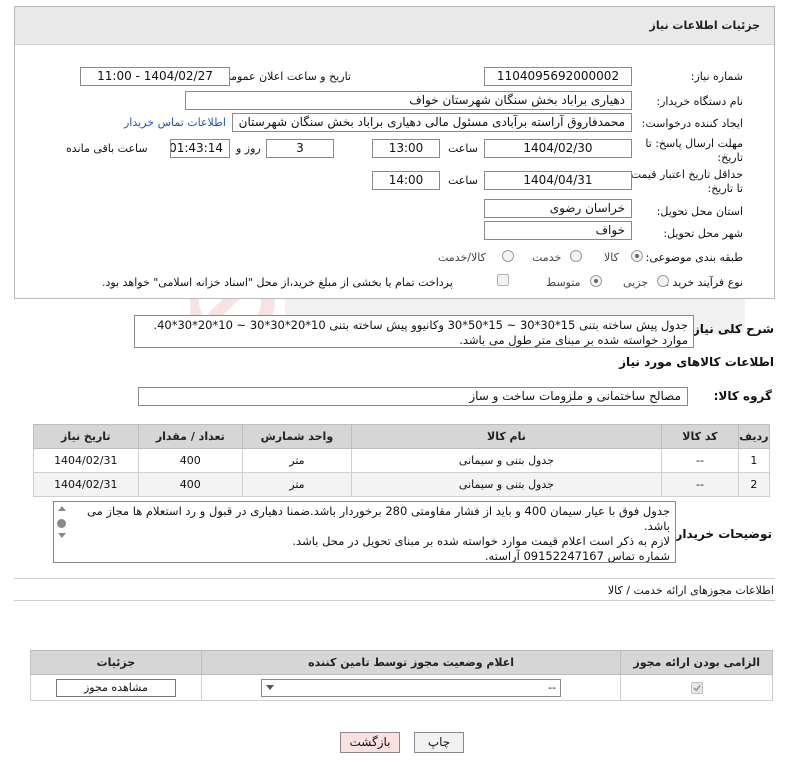 The image size is (788, 767). I want to click on deadline-time-field: 13:00, so click(406, 148).